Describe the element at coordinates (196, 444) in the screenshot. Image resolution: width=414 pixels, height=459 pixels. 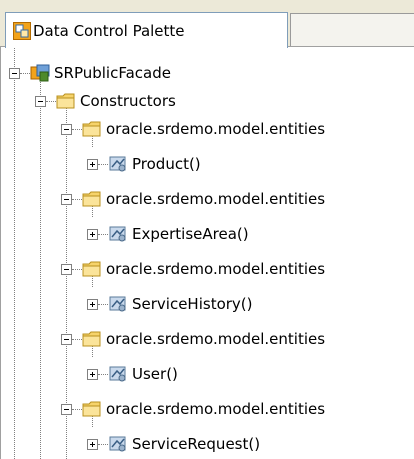
I see `tree-node-label: ServiceRequest()` at that location.